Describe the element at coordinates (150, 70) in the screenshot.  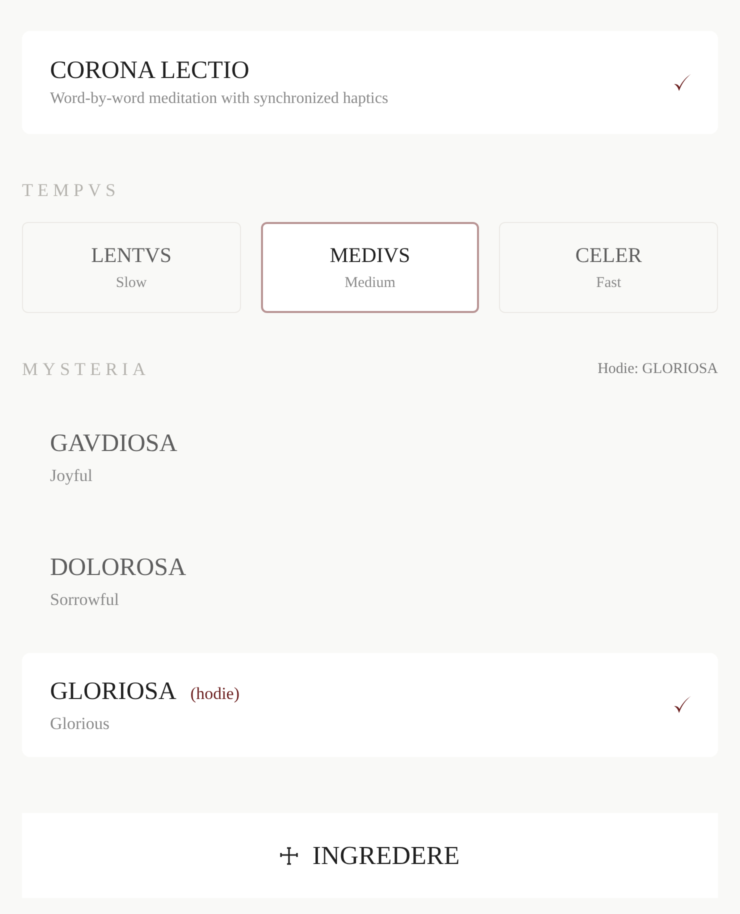
I see `mode-title: CORONA LECTIO` at that location.